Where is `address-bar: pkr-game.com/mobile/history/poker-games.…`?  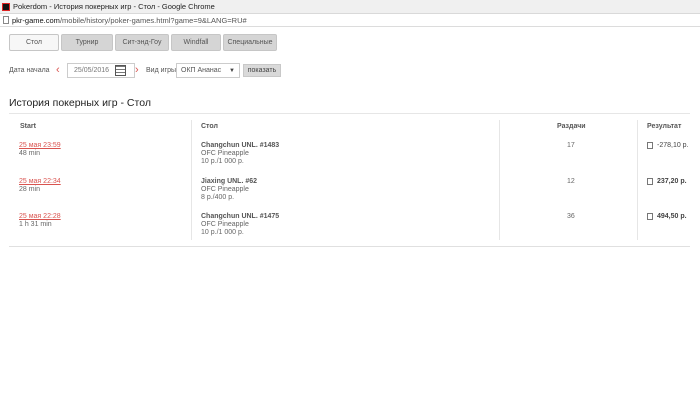
address-bar: pkr-game.com/mobile/history/poker-games.… is located at coordinates (350, 20).